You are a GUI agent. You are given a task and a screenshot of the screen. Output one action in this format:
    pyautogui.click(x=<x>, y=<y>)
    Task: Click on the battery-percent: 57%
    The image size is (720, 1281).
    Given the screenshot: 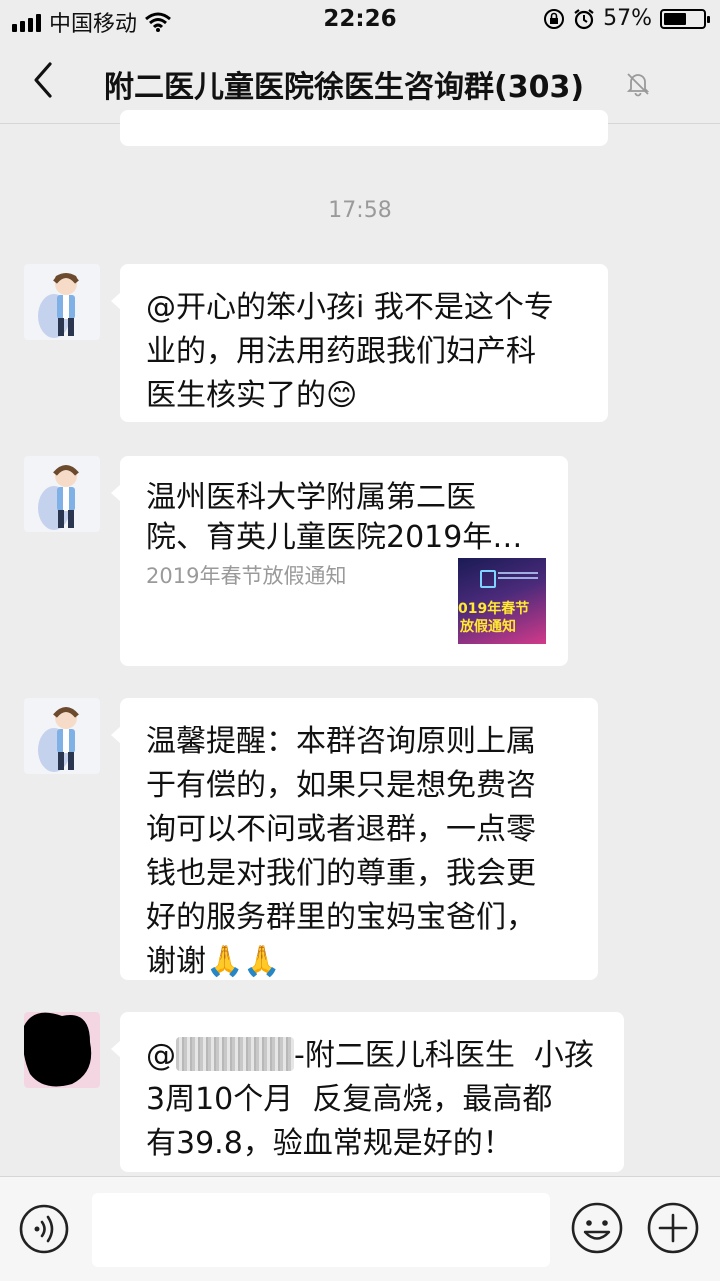 What is the action you would take?
    pyautogui.click(x=627, y=18)
    